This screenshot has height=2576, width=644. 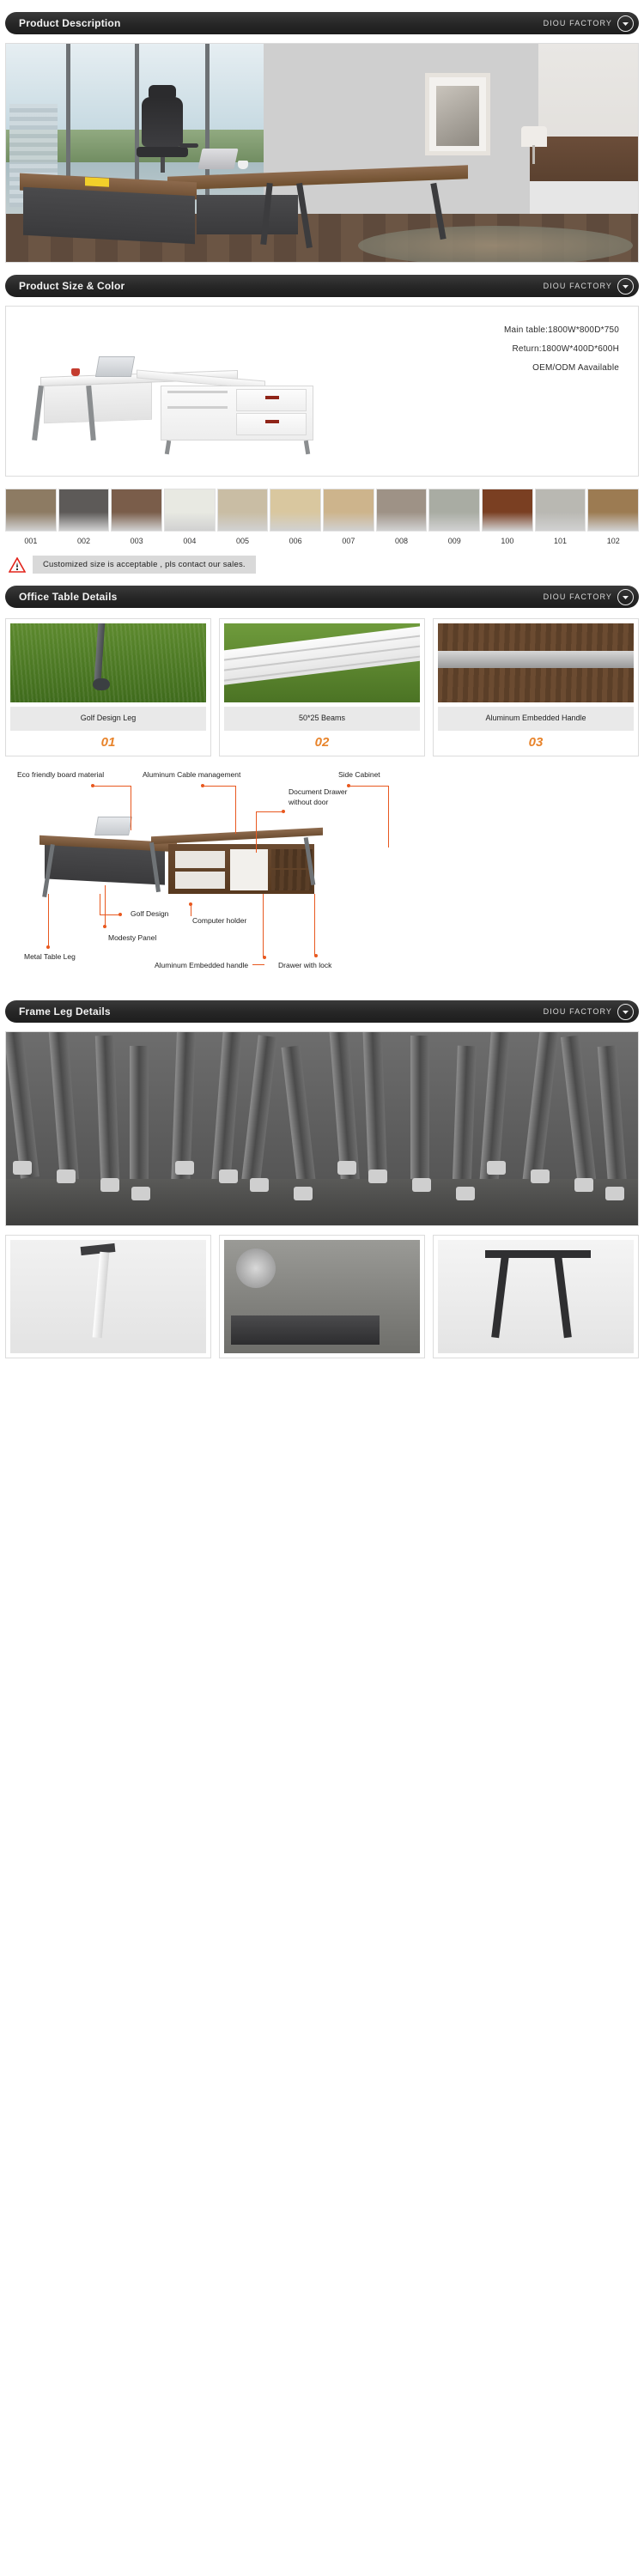 What do you see at coordinates (237, 836) in the screenshot?
I see `desk-main-top` at bounding box center [237, 836].